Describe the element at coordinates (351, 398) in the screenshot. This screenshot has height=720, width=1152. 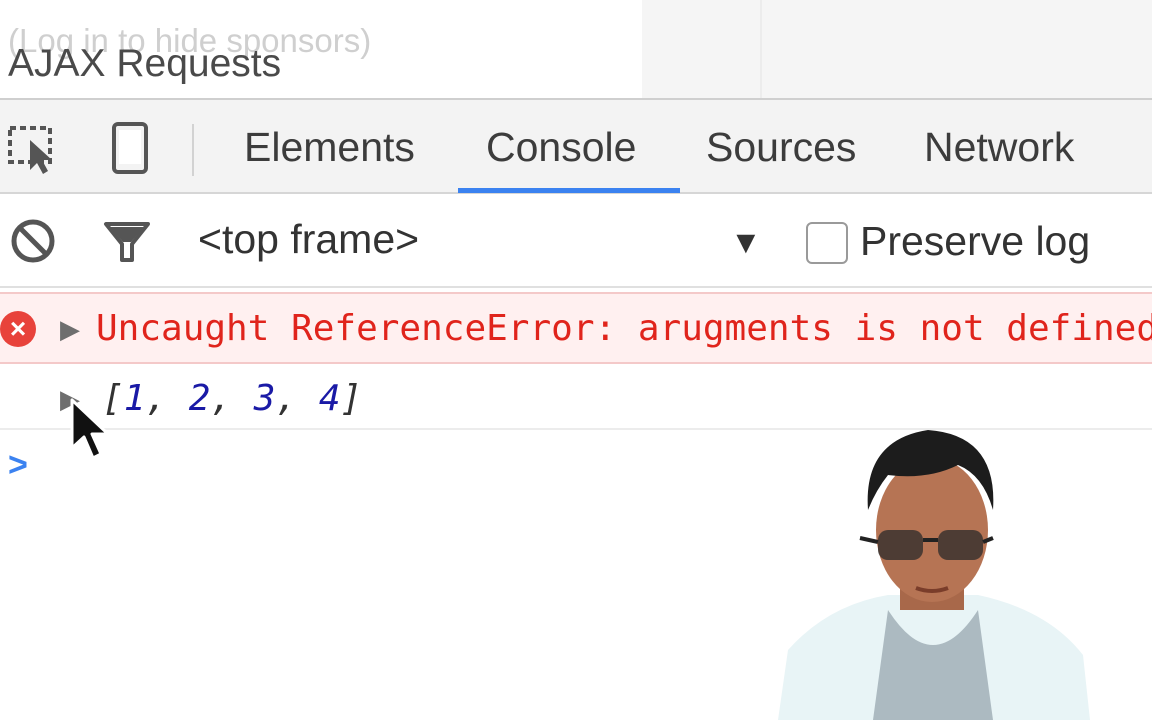
I see `array-close-bracket: ]` at that location.